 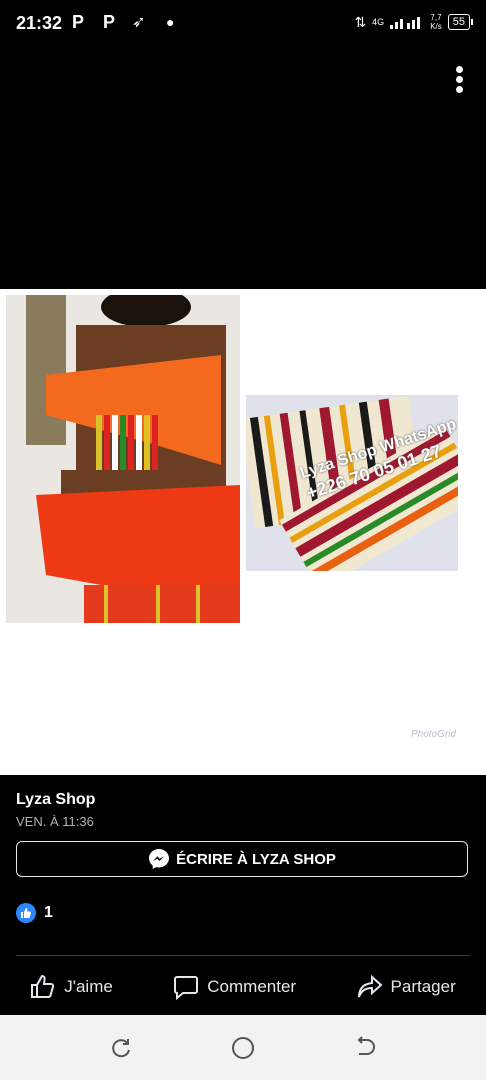 What do you see at coordinates (436, 22) in the screenshot?
I see `data-speed: 7,7 K/s` at bounding box center [436, 22].